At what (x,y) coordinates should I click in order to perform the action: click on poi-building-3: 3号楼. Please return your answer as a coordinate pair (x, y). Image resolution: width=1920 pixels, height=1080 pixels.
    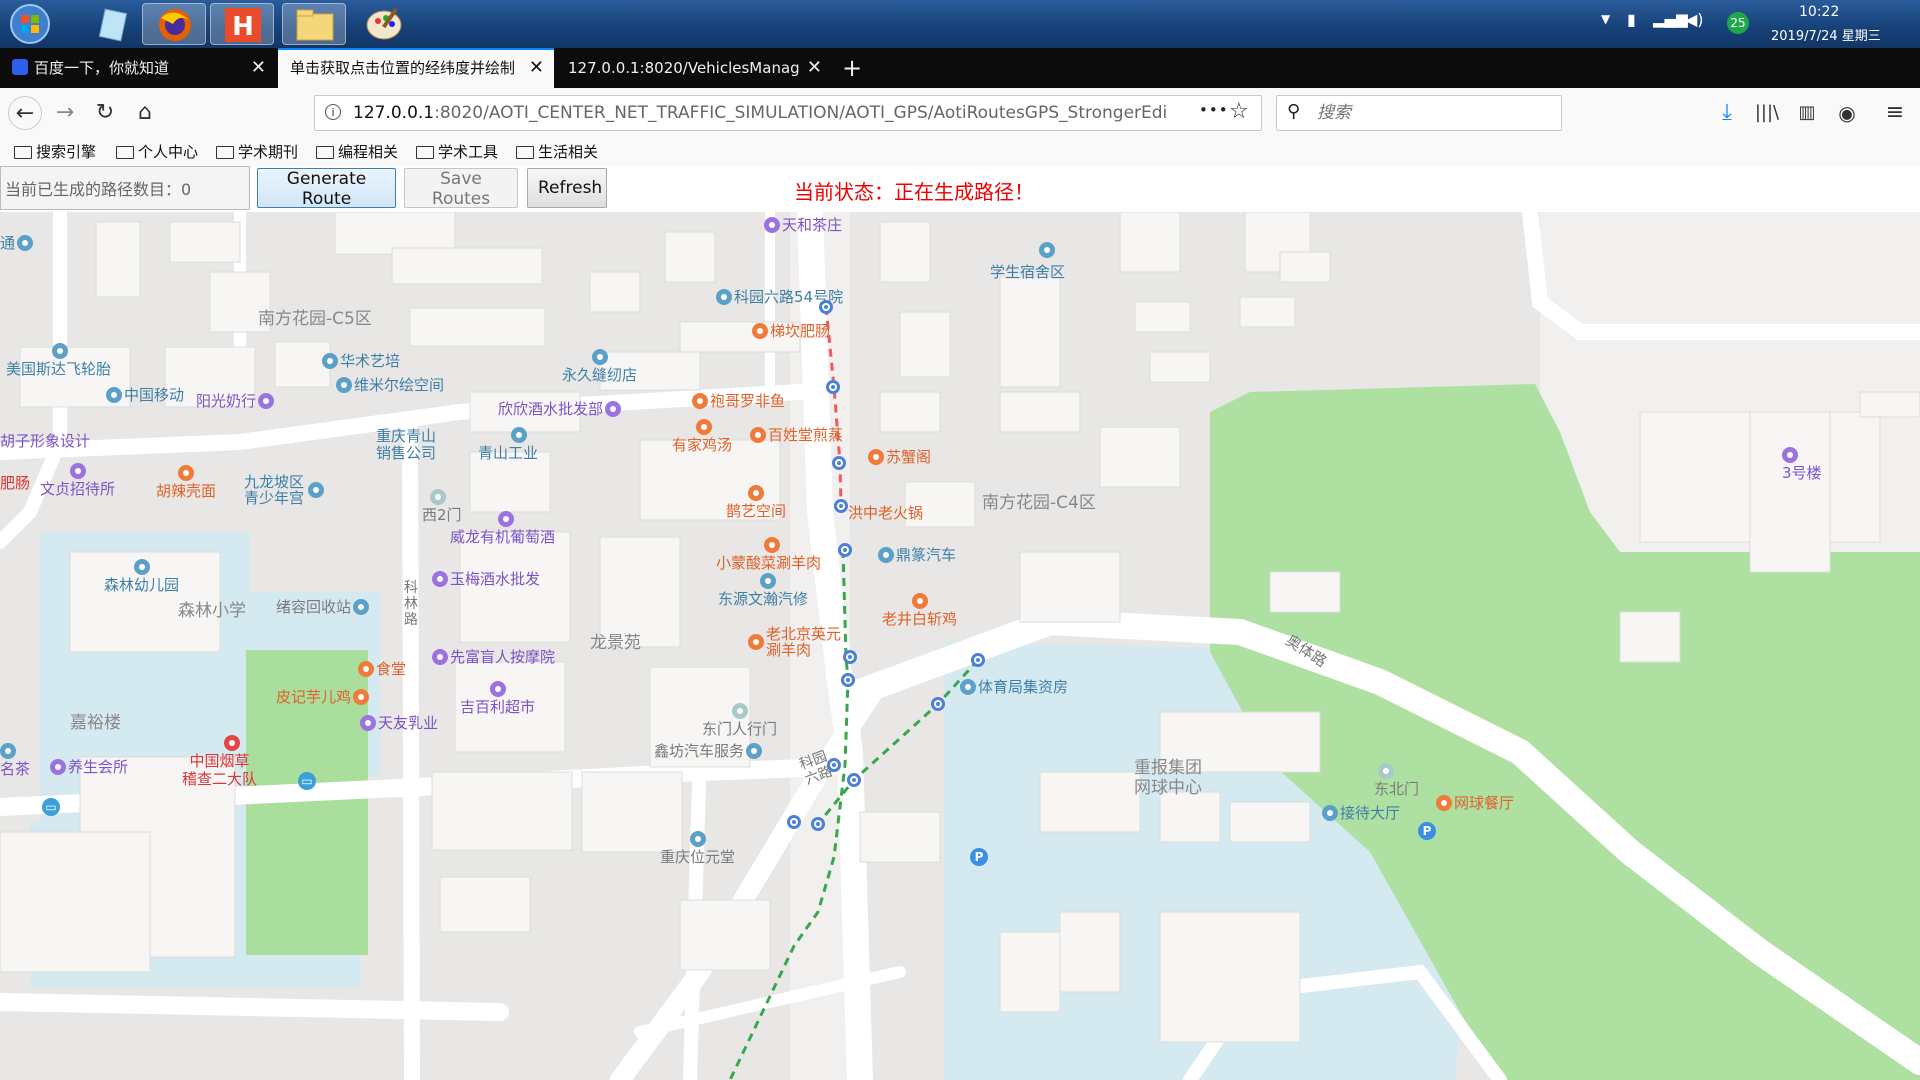
    Looking at the image, I should click on (1802, 464).